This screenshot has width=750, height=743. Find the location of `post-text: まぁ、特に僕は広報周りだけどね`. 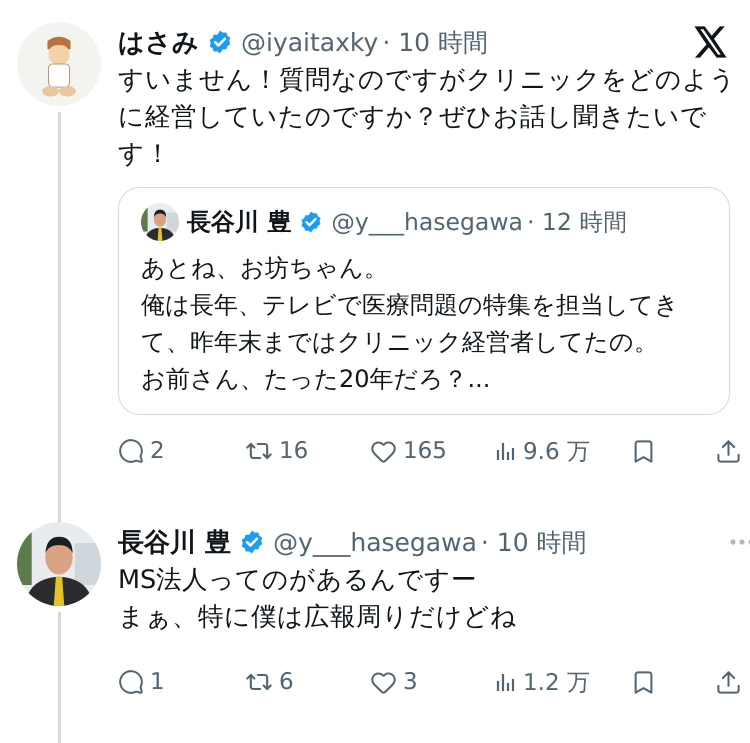

post-text: まぁ、特に僕は広報周りだけどね is located at coordinates (318, 617).